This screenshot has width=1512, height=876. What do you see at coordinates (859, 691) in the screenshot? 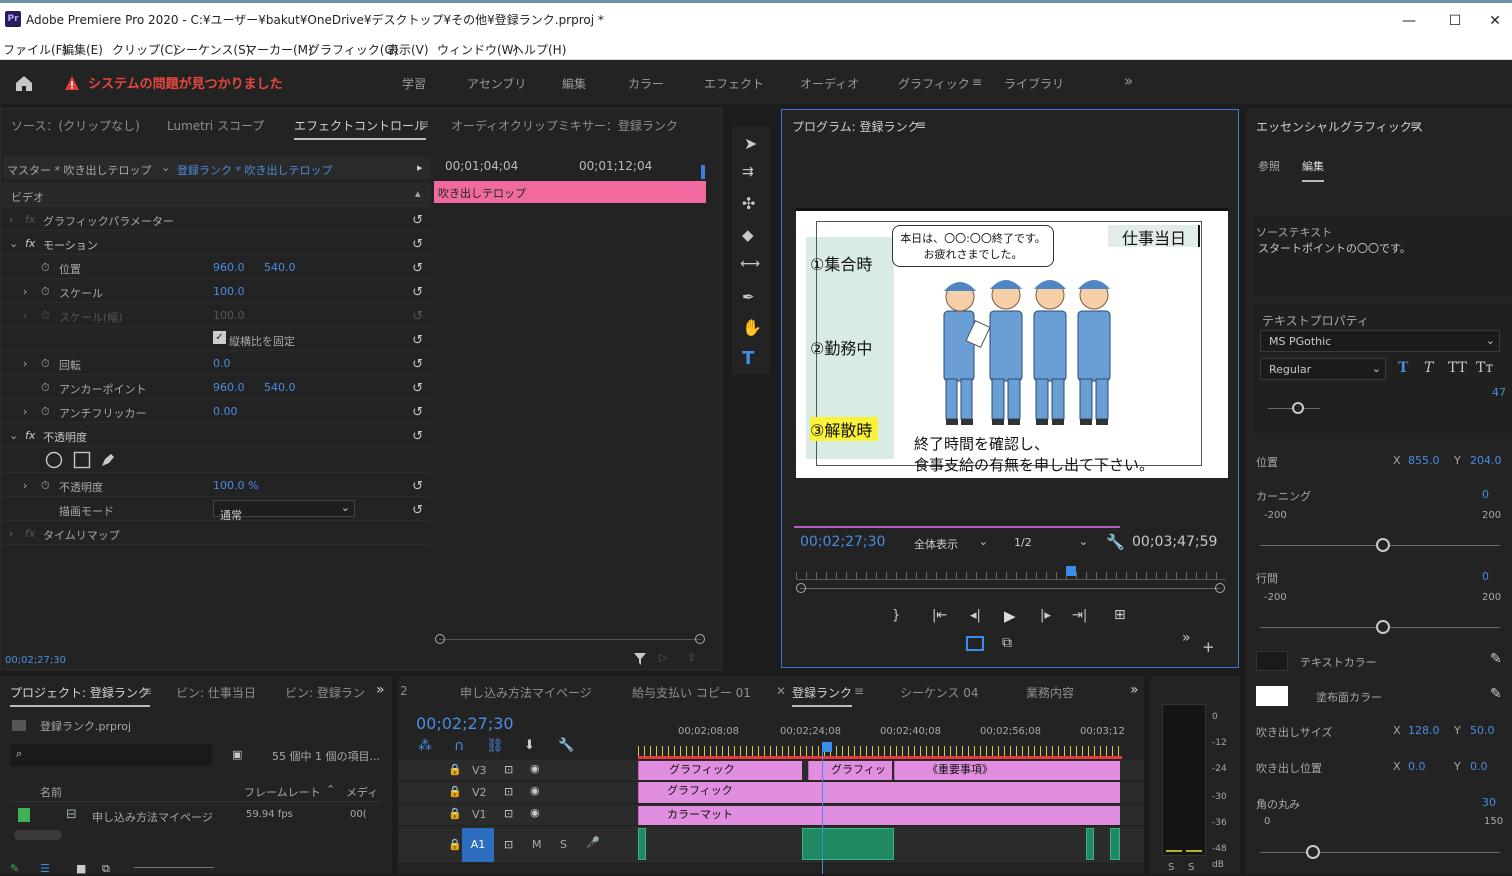
I see `timeline-menu-icon: ≡` at bounding box center [859, 691].